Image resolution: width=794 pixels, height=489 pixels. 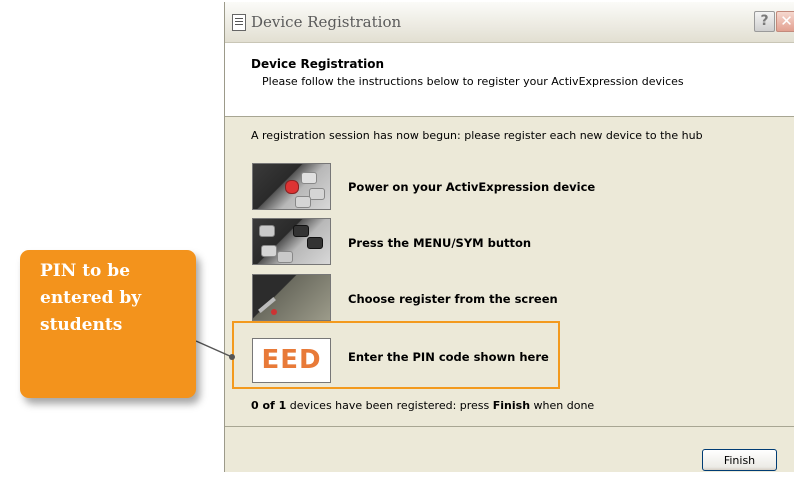 What do you see at coordinates (91, 298) in the screenshot?
I see `callout-text: PIN to be entered by students` at bounding box center [91, 298].